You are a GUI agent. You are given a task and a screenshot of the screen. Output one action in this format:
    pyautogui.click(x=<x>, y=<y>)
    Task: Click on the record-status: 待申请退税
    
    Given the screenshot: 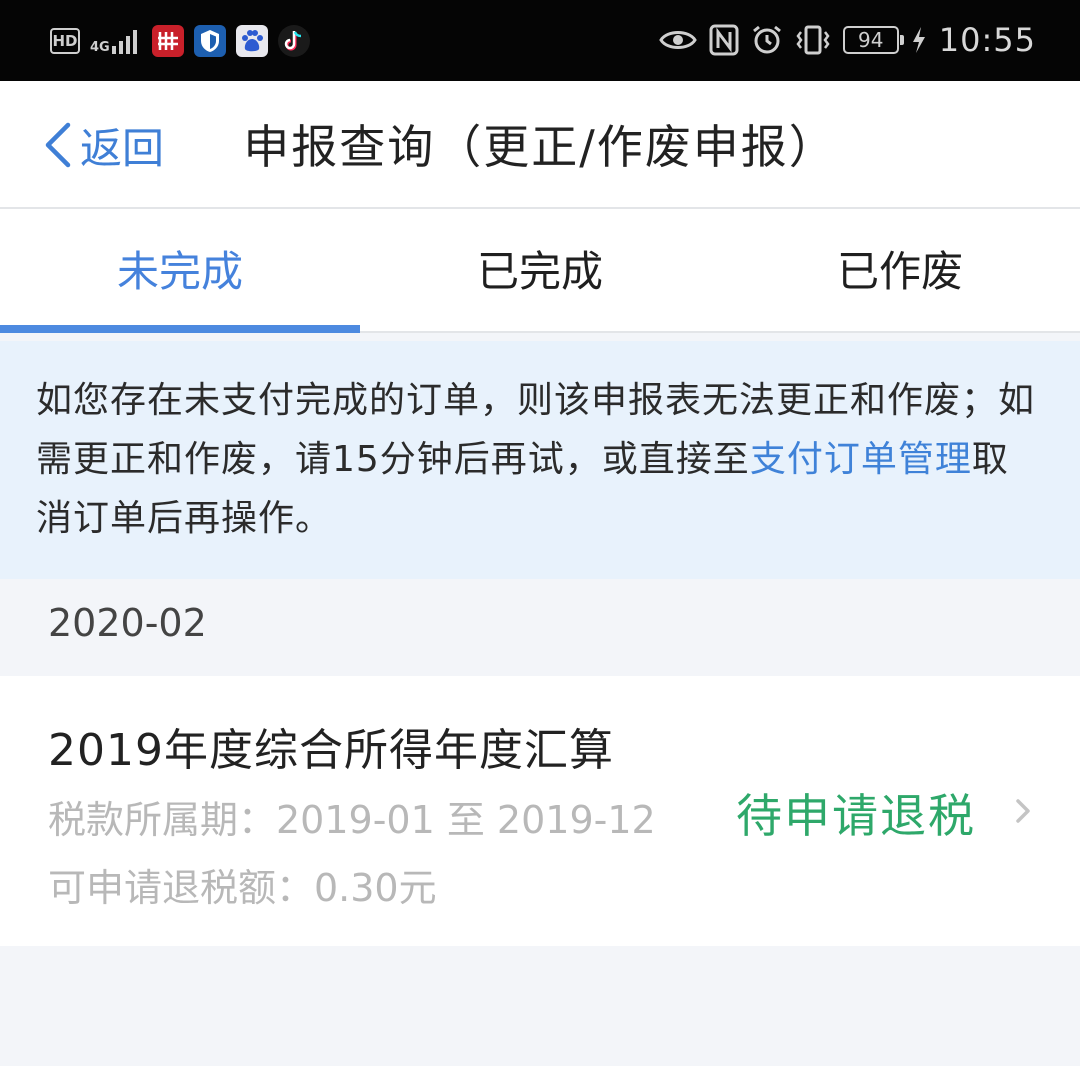 What is the action you would take?
    pyautogui.click(x=856, y=816)
    